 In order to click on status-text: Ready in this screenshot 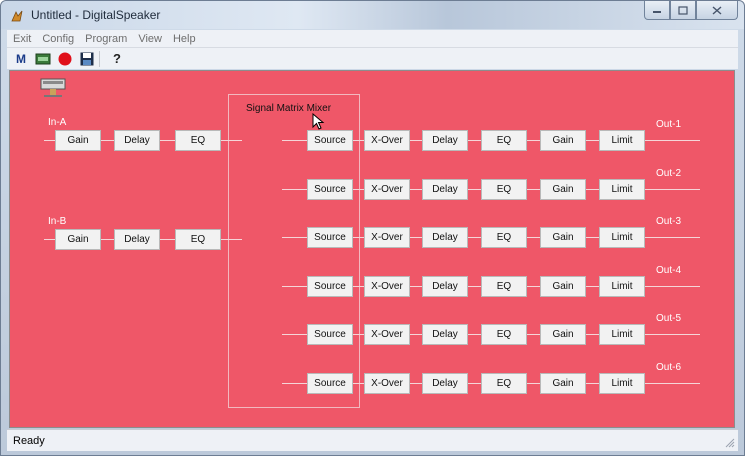, I will do `click(29, 441)`.